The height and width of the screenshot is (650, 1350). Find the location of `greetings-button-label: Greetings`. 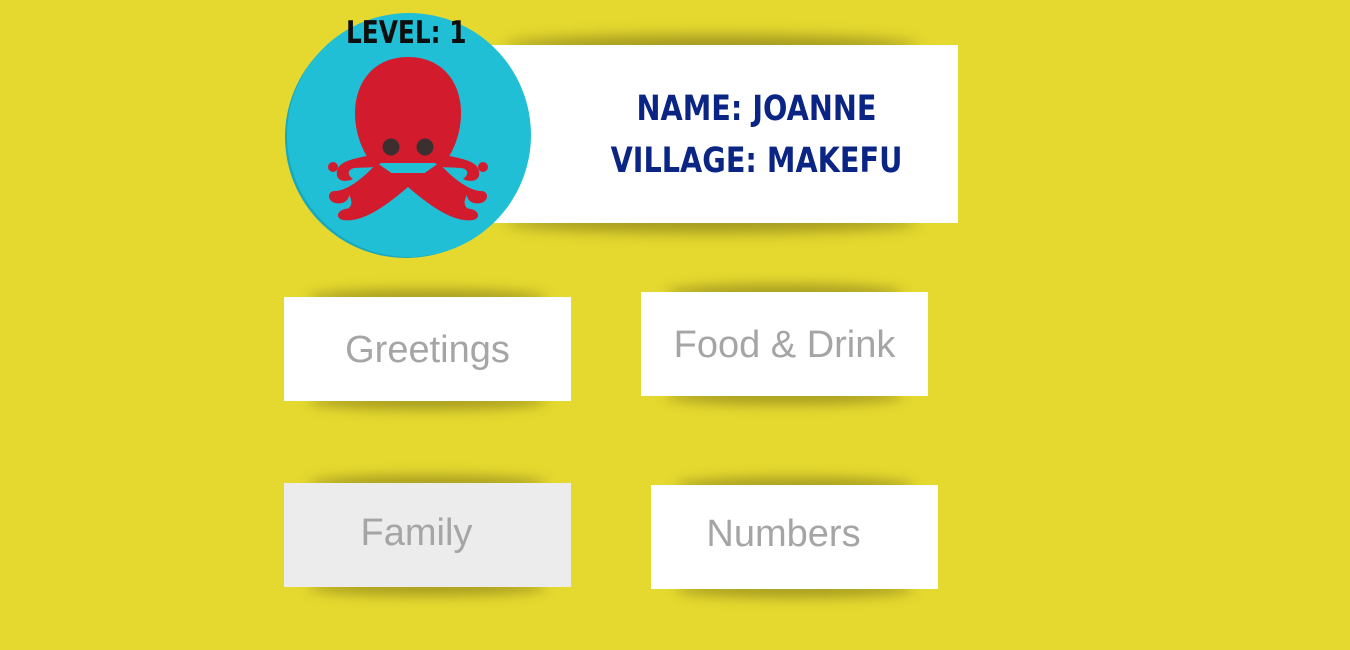

greetings-button-label: Greetings is located at coordinates (427, 349).